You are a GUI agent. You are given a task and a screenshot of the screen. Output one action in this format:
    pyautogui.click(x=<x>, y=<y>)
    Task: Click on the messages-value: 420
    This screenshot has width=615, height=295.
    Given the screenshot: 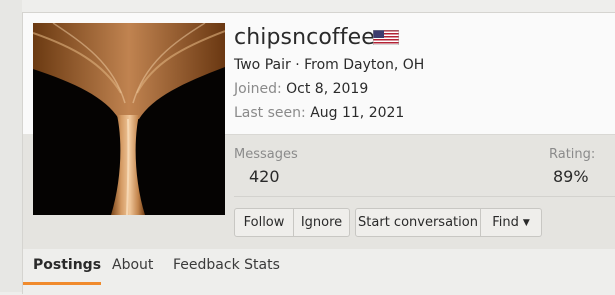 What is the action you would take?
    pyautogui.click(x=264, y=176)
    